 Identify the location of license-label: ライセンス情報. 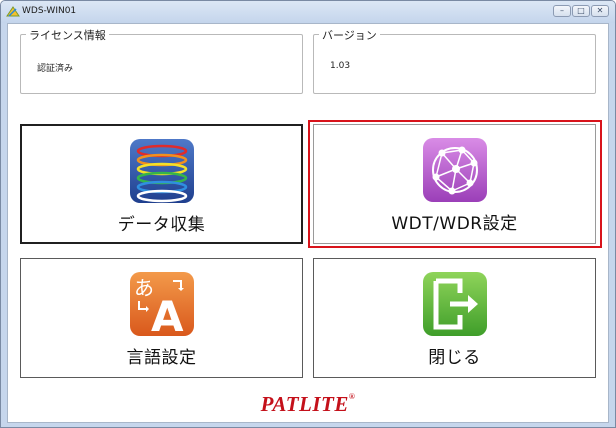
(67, 35).